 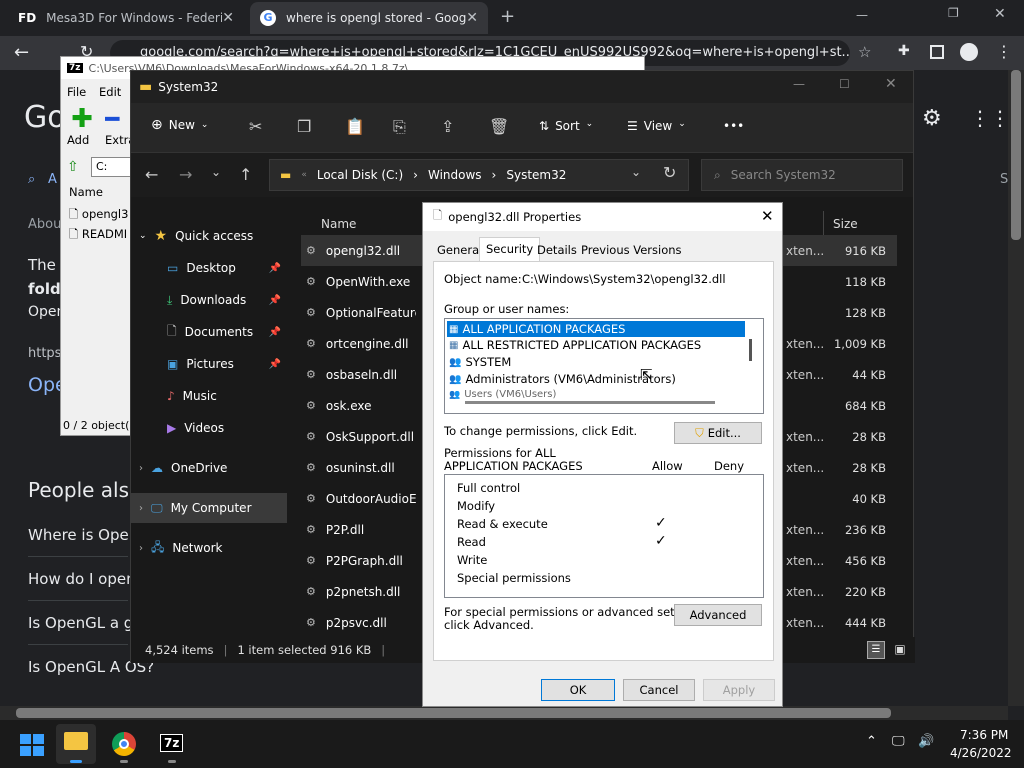 I want to click on nav-pictures: ▣ Pictures 📌, so click(x=209, y=364).